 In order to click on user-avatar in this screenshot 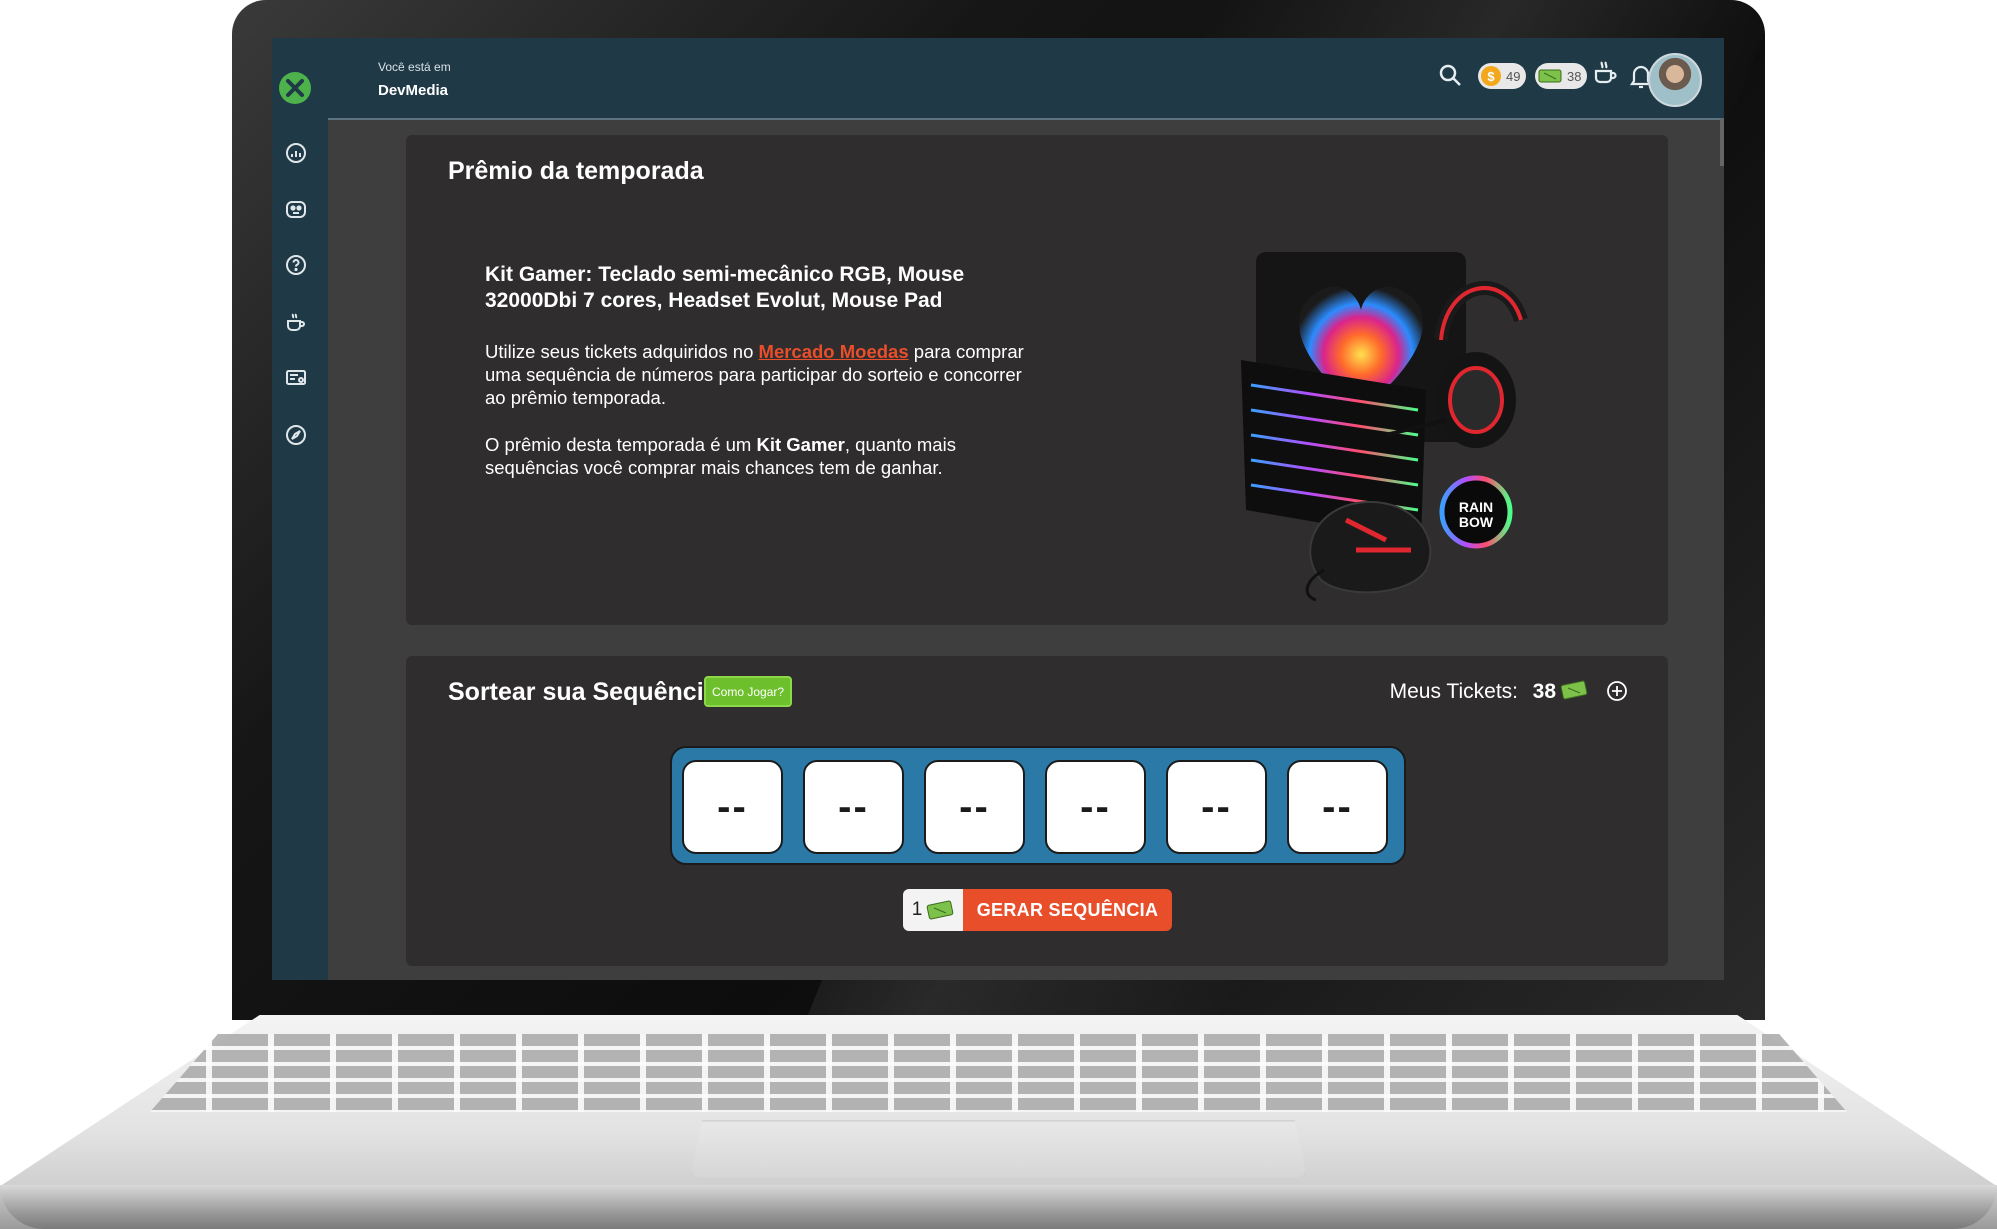, I will do `click(1675, 80)`.